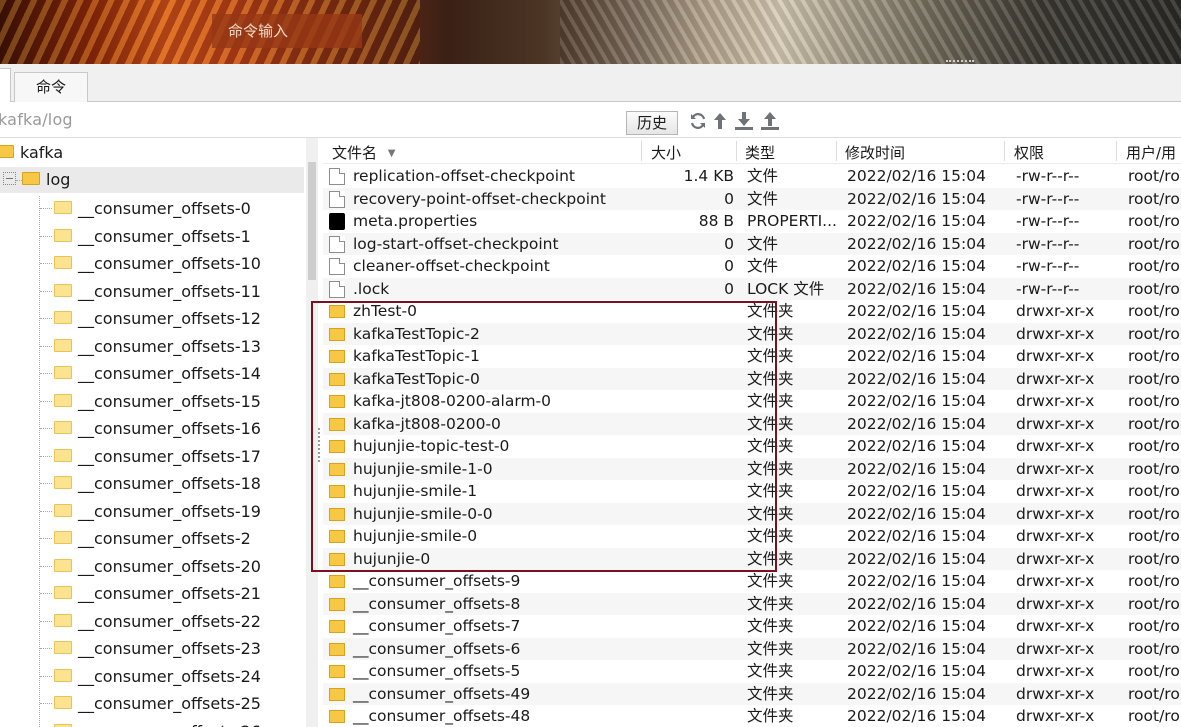 The image size is (1181, 727). Describe the element at coordinates (36, 119) in the screenshot. I see `path-input: kafka/log` at that location.